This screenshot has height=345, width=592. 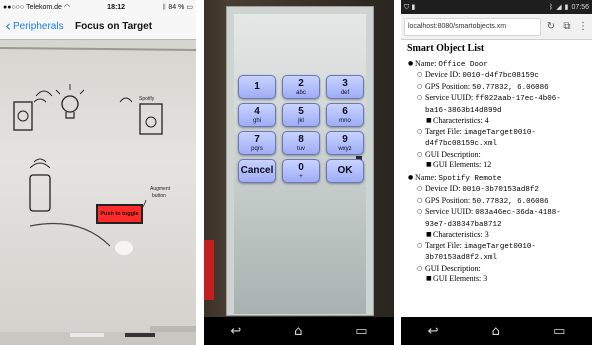 I want to click on key-5: 5 jkl, so click(x=301, y=115).